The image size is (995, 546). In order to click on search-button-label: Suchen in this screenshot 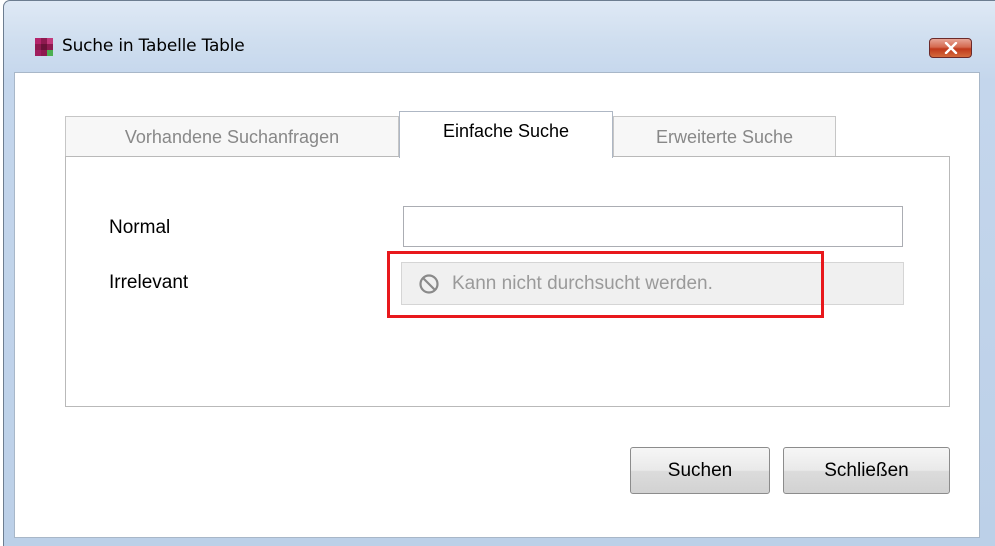, I will do `click(700, 470)`.